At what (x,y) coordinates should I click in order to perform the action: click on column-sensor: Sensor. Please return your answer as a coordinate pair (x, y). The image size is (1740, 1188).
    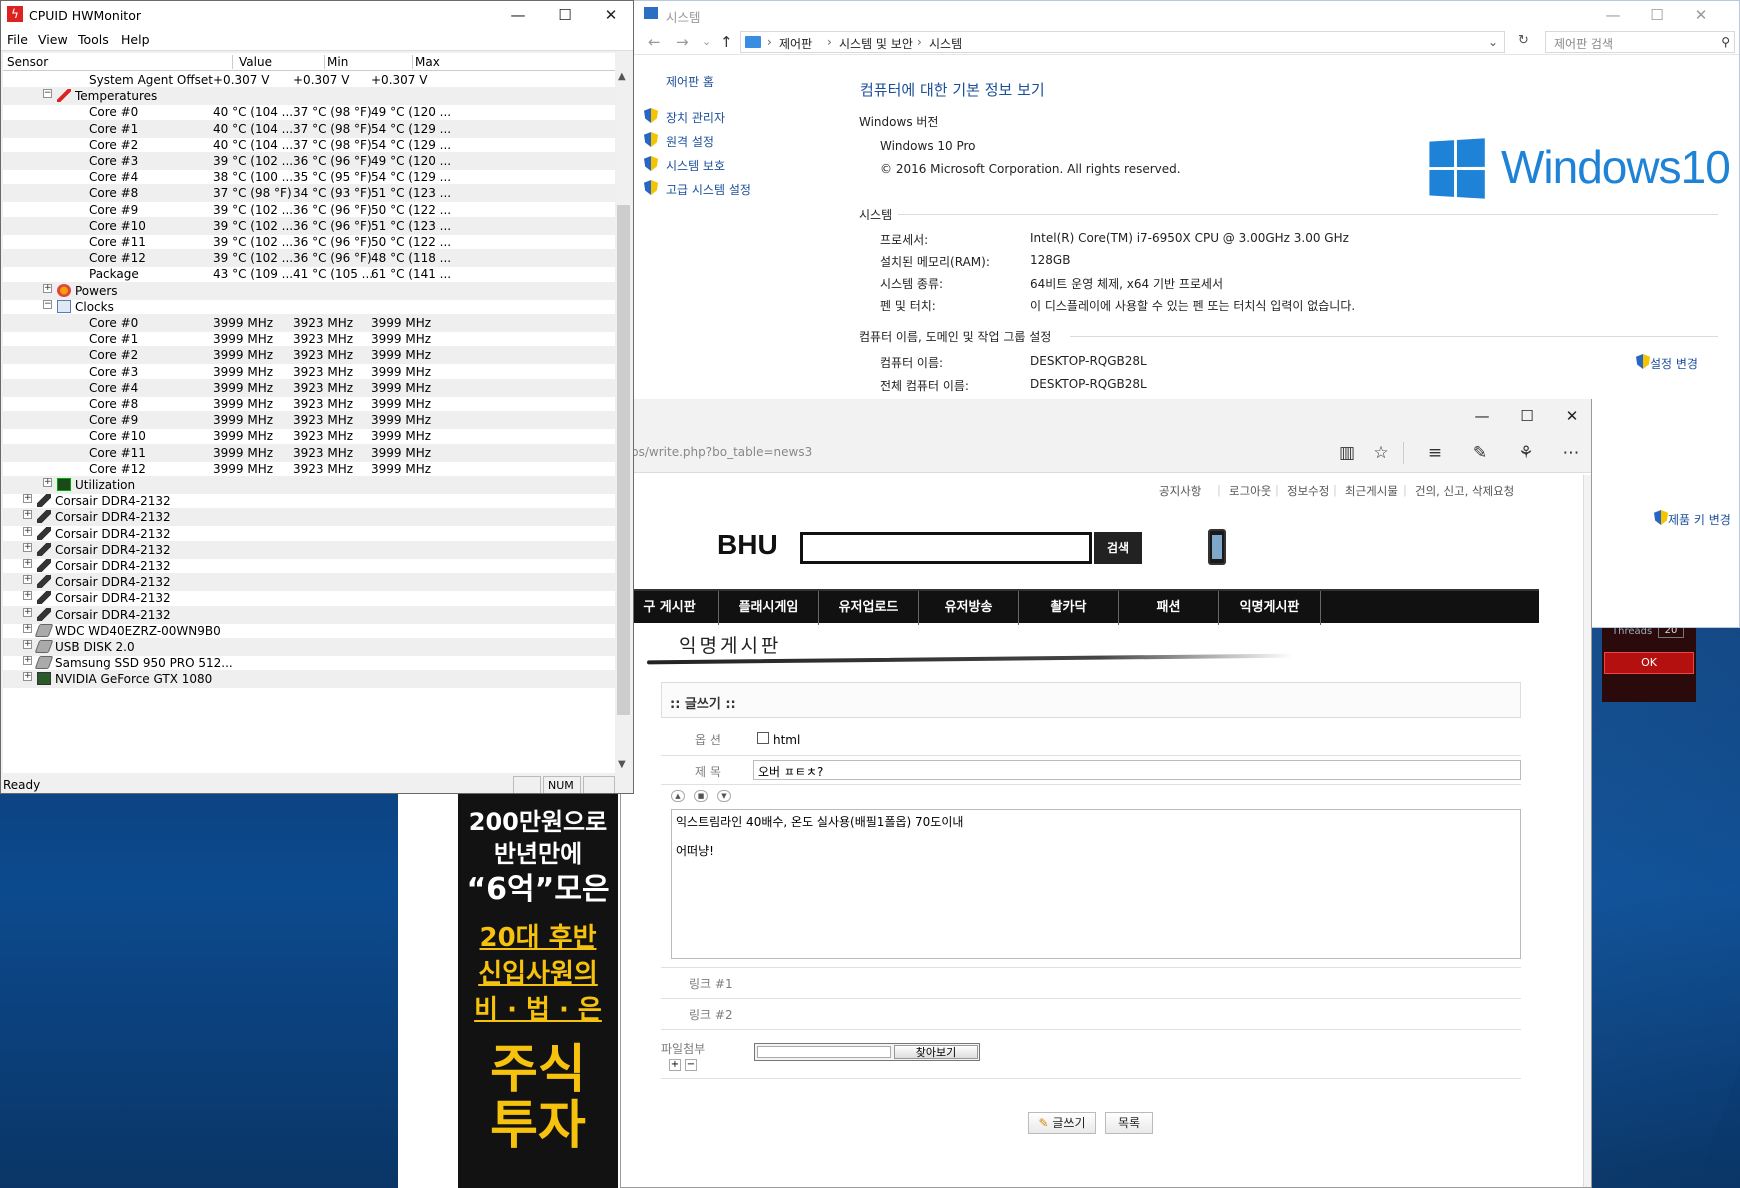
    Looking at the image, I should click on (120, 62).